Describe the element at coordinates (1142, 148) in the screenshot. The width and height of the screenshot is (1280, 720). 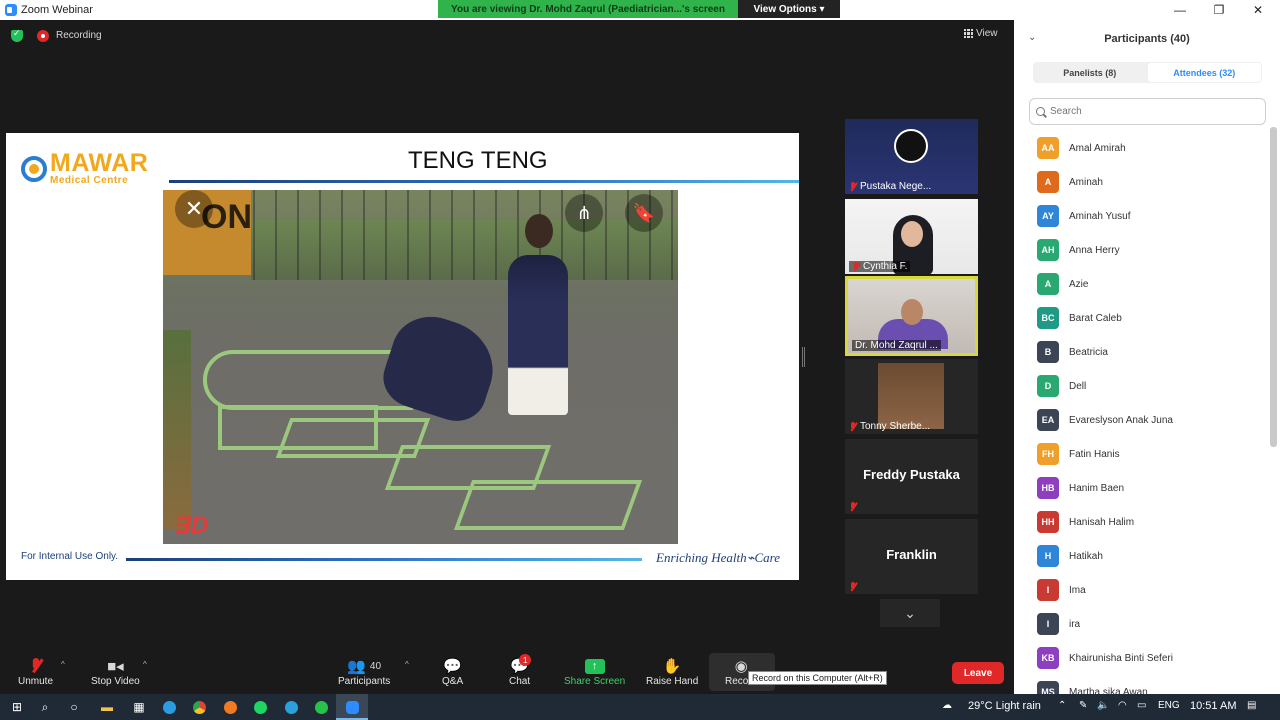
I see `attendee-row: AA Amal Amirah` at that location.